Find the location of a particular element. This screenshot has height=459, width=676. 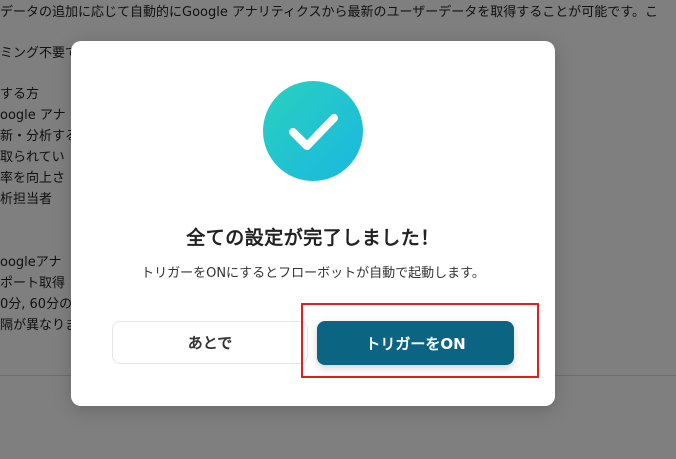

check-icon is located at coordinates (313, 131).